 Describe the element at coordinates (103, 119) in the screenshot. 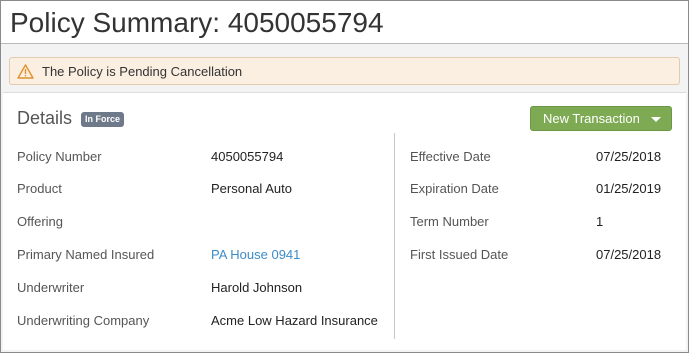

I see `status-badge: In Force` at that location.